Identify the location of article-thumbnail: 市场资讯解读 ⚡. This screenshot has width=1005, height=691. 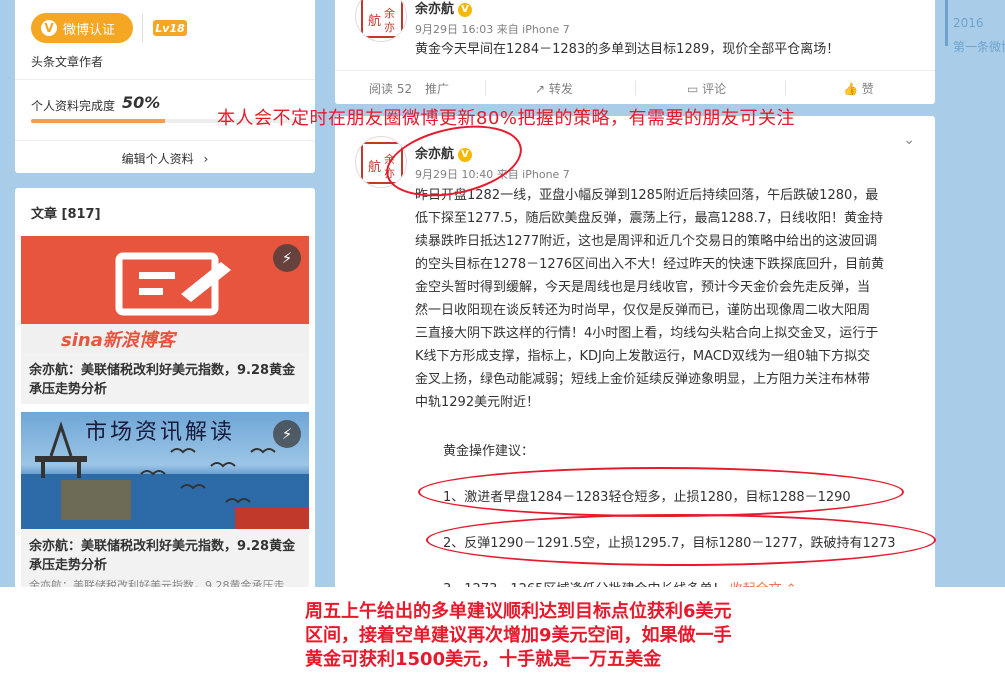
(165, 470).